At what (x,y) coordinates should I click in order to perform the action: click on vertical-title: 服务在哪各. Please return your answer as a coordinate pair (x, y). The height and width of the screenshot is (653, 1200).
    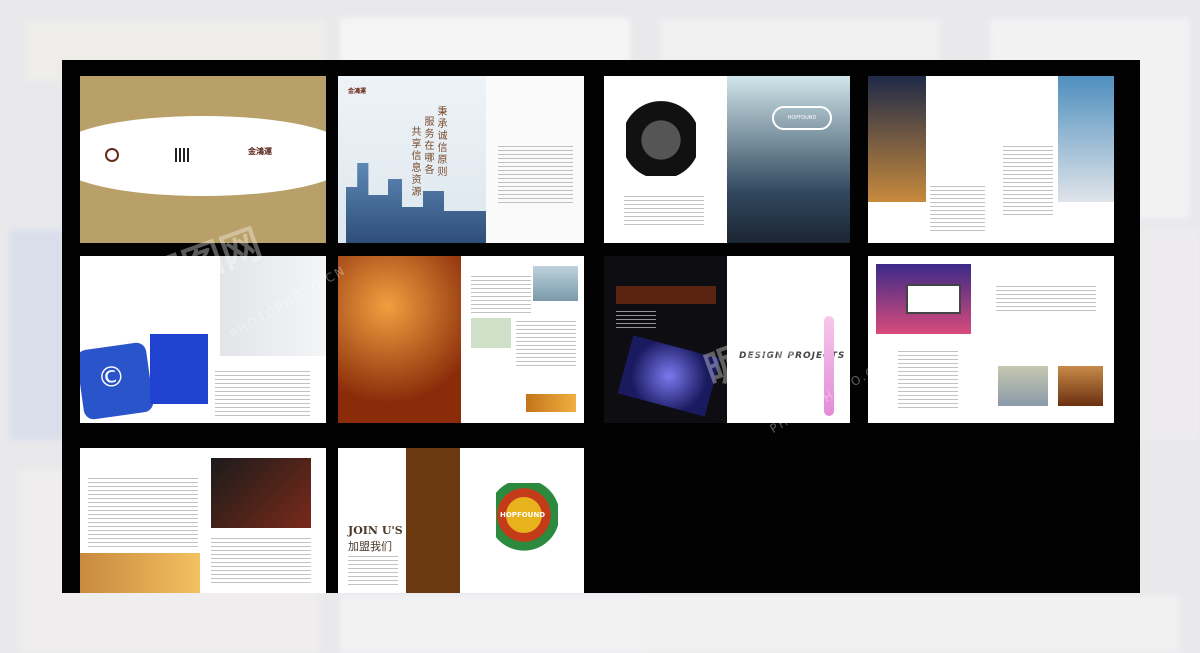
    Looking at the image, I should click on (427, 146).